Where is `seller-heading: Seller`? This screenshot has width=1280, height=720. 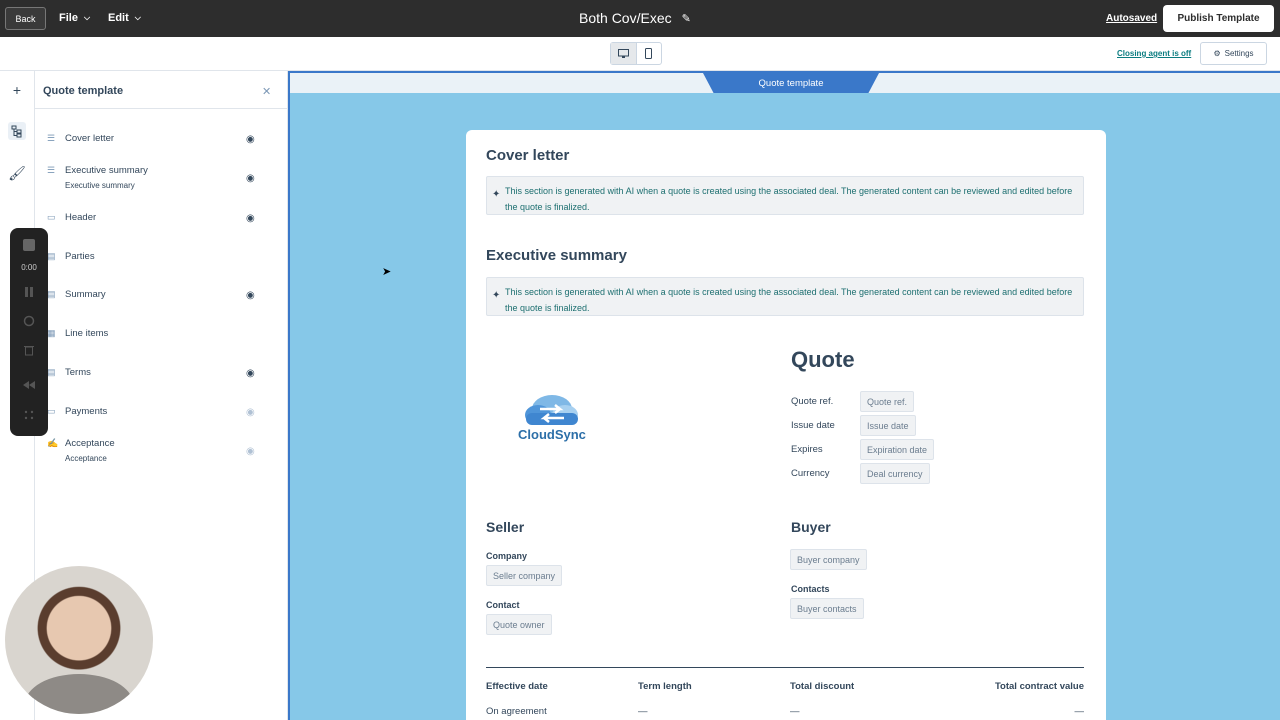 seller-heading: Seller is located at coordinates (505, 527).